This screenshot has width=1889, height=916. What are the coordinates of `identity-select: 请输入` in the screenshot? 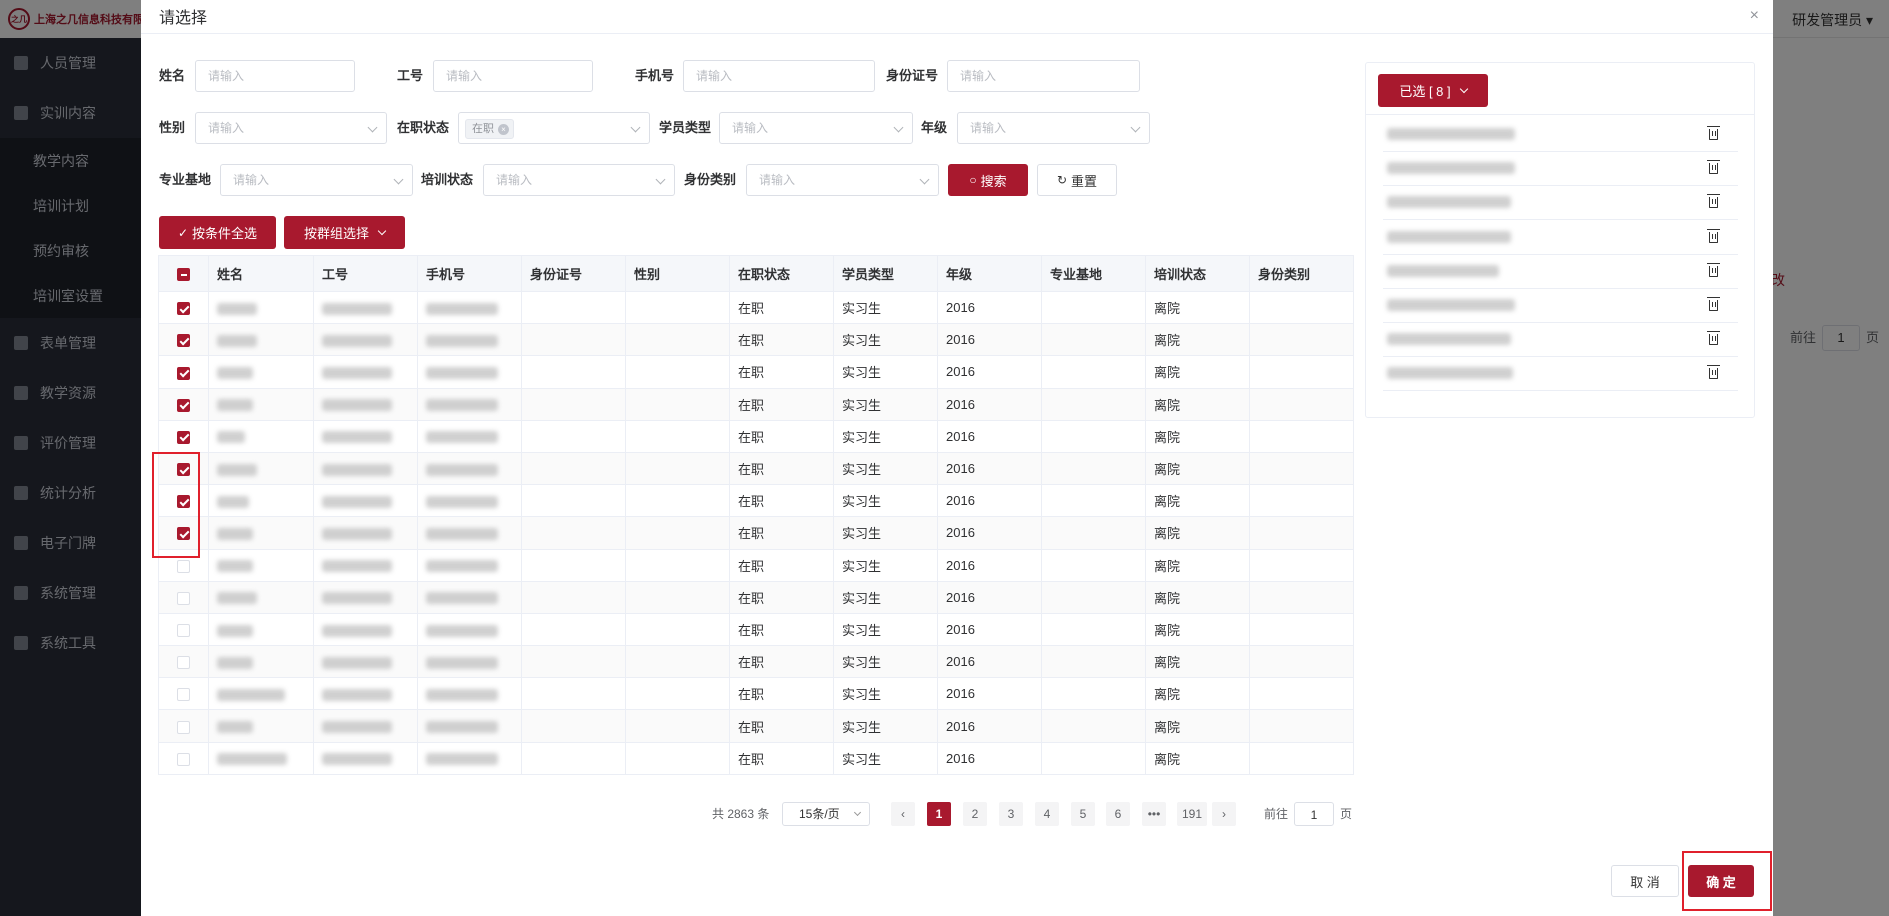 It's located at (842, 180).